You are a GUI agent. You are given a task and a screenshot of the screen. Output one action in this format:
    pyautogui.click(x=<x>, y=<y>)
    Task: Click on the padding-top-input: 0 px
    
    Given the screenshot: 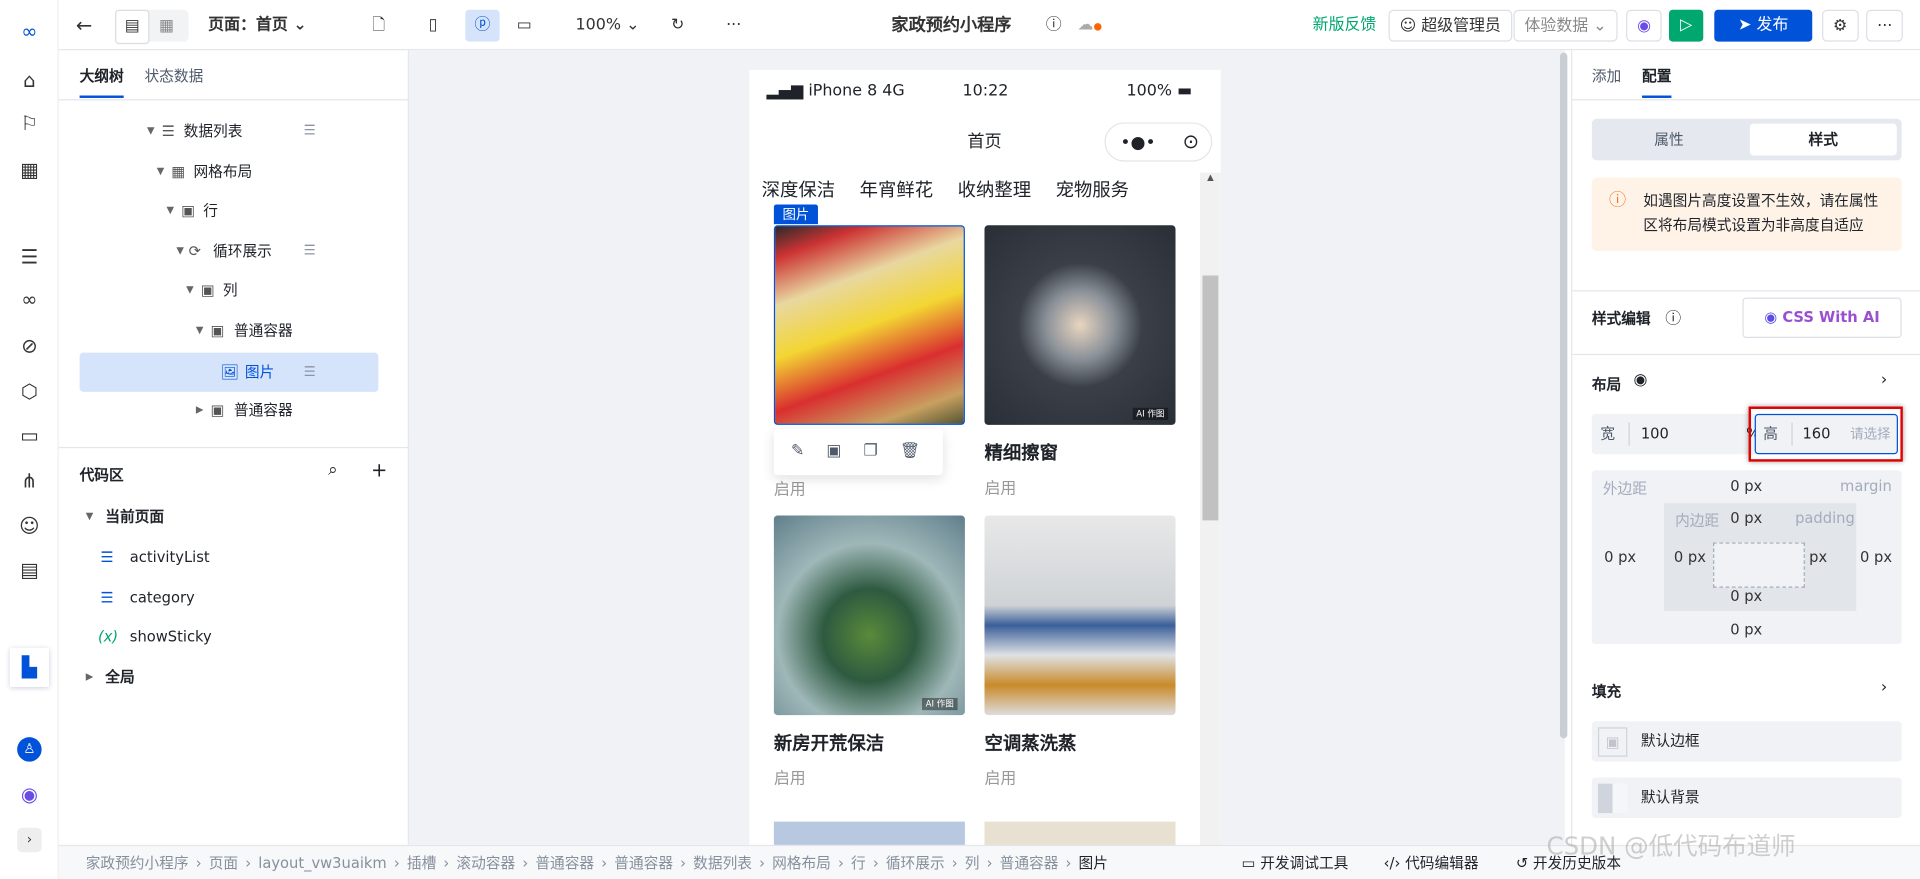 What is the action you would take?
    pyautogui.click(x=1746, y=517)
    